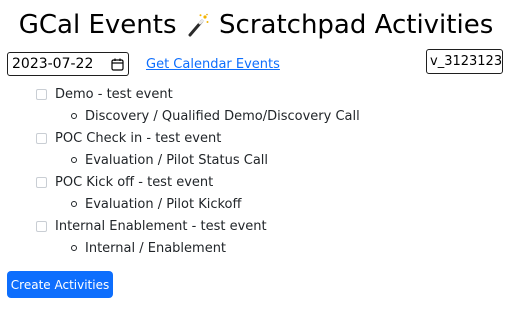  Describe the element at coordinates (53, 64) in the screenshot. I see `date-value: 2023-07-22` at that location.